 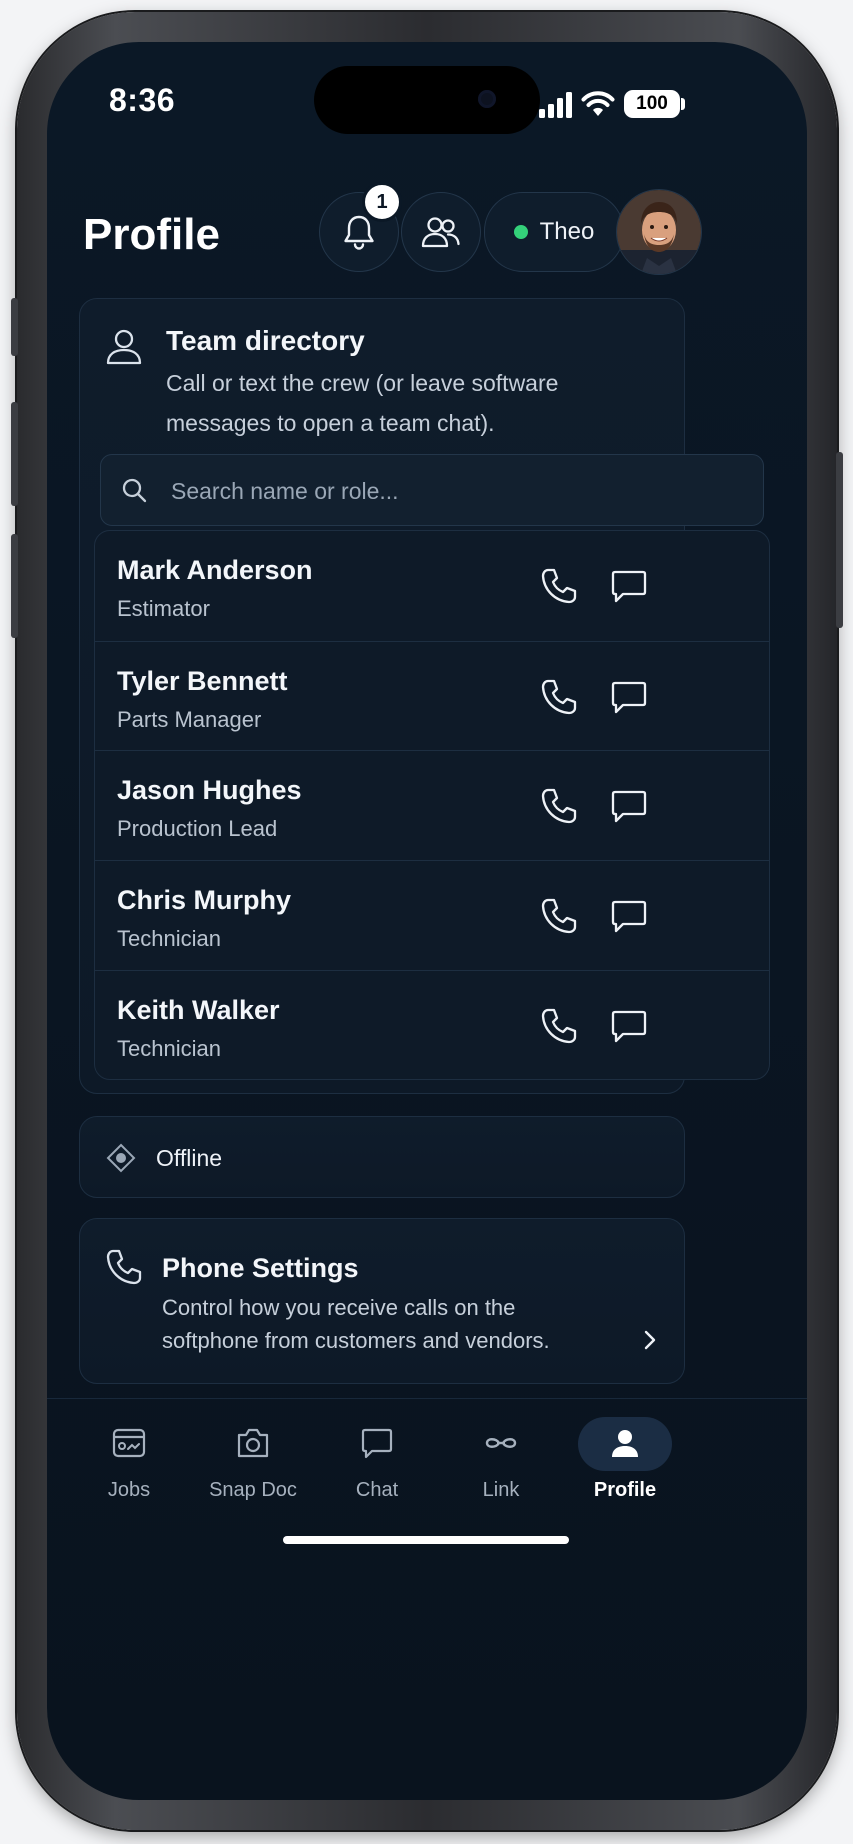 I want to click on offline-label: Offline, so click(x=189, y=1158).